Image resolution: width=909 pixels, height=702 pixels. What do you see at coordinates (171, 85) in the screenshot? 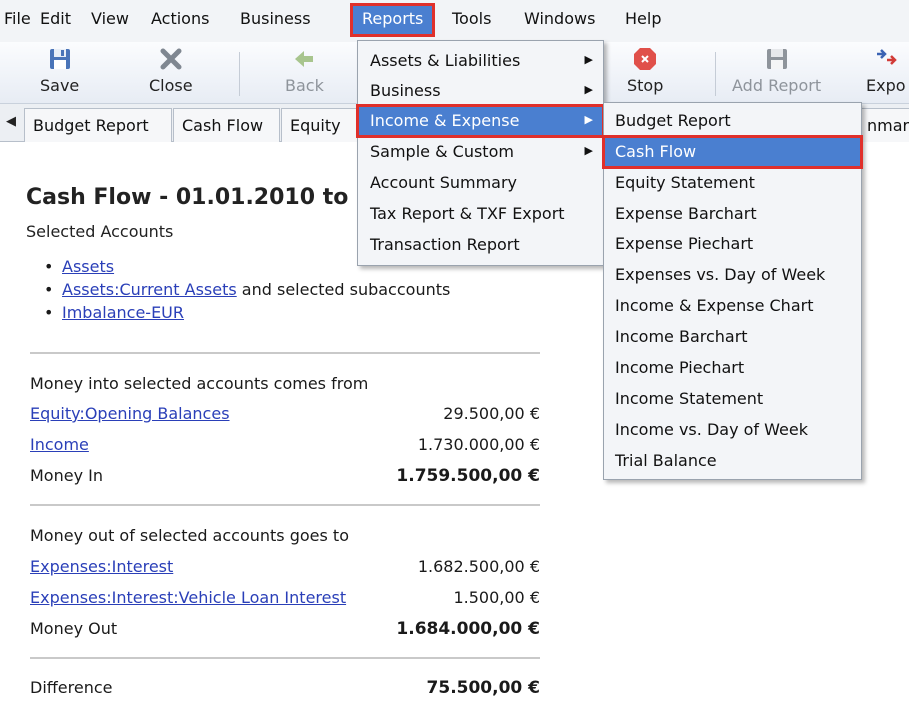
I see `close-label: Close` at bounding box center [171, 85].